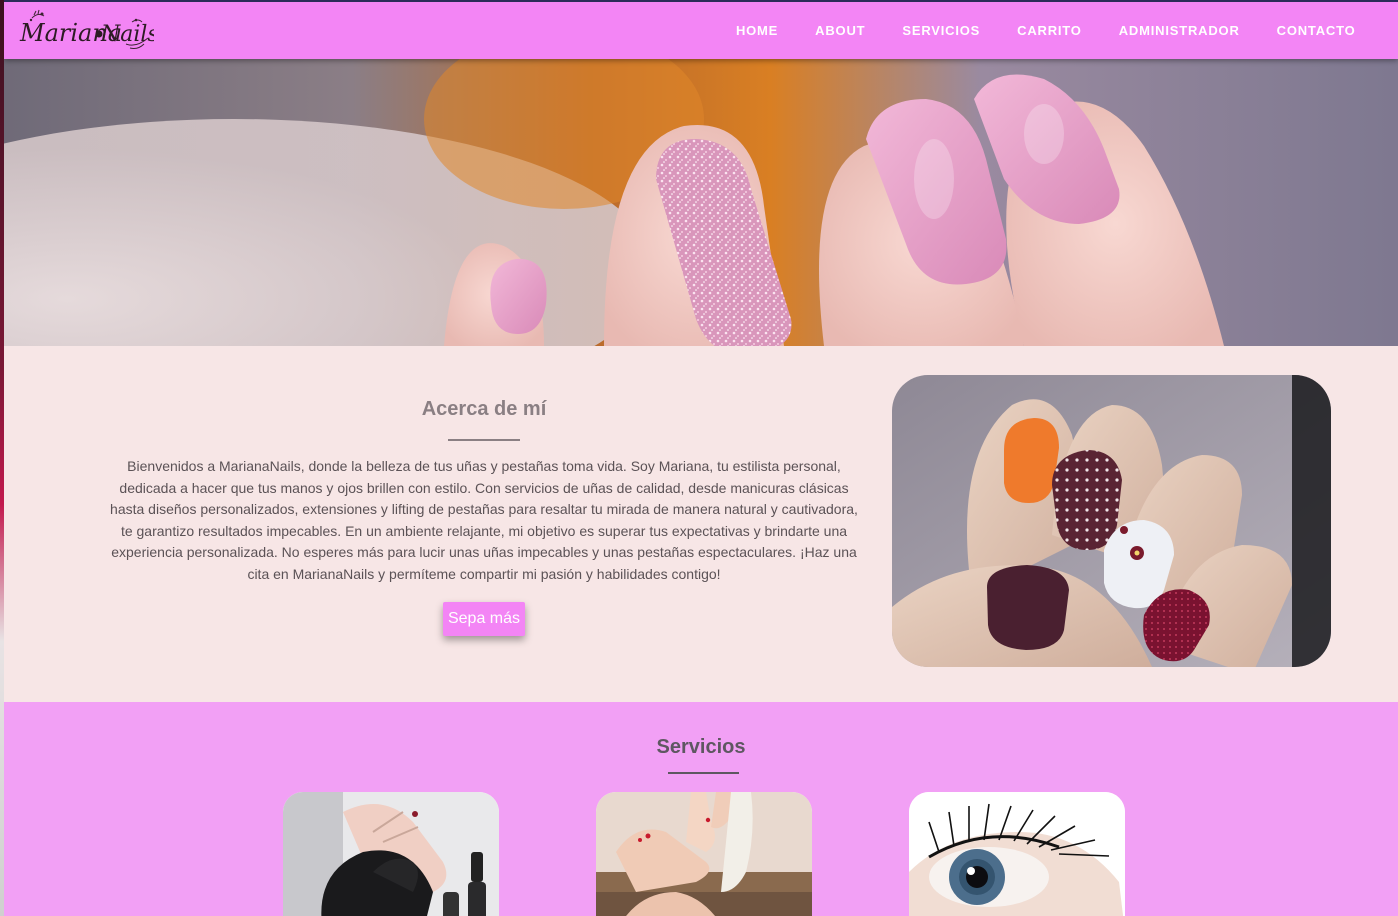 The height and width of the screenshot is (916, 1398). I want to click on service-card-lashes, so click(1017, 854).